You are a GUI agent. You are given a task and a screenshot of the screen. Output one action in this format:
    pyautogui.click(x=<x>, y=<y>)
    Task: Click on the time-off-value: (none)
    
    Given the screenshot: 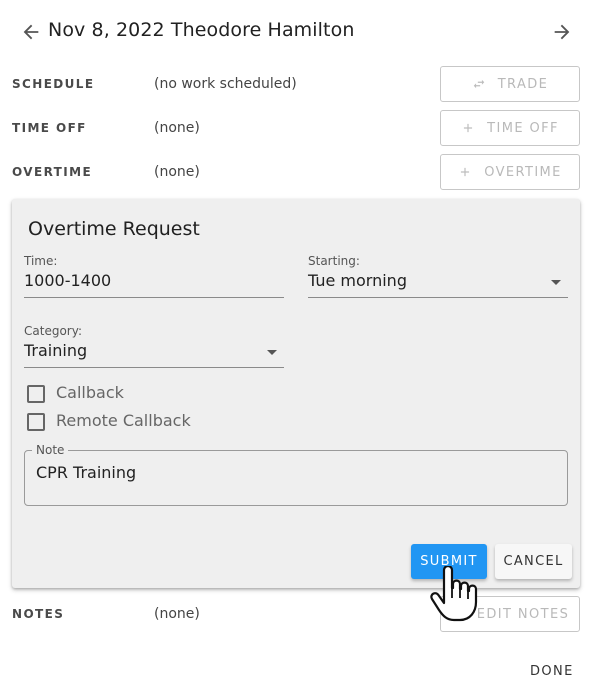 What is the action you would take?
    pyautogui.click(x=177, y=128)
    